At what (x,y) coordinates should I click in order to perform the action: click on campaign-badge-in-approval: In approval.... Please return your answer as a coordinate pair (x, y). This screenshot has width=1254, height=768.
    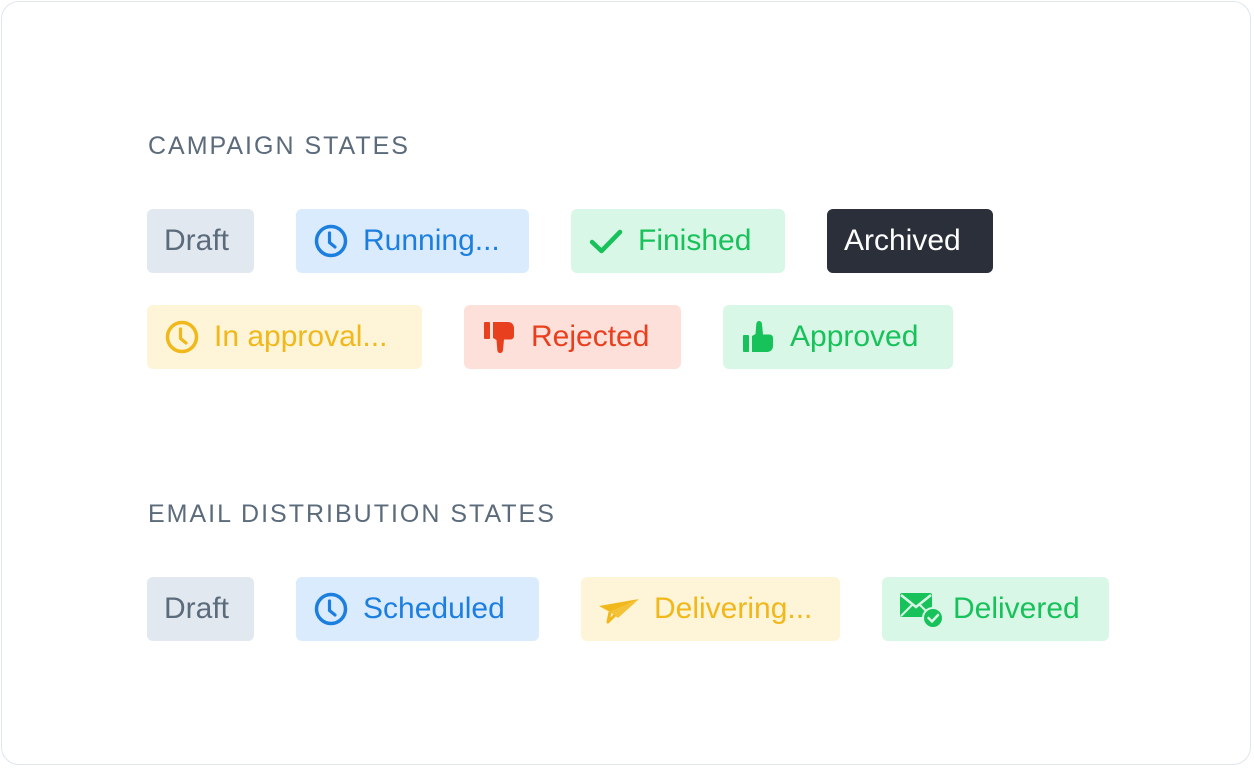
    Looking at the image, I should click on (284, 337).